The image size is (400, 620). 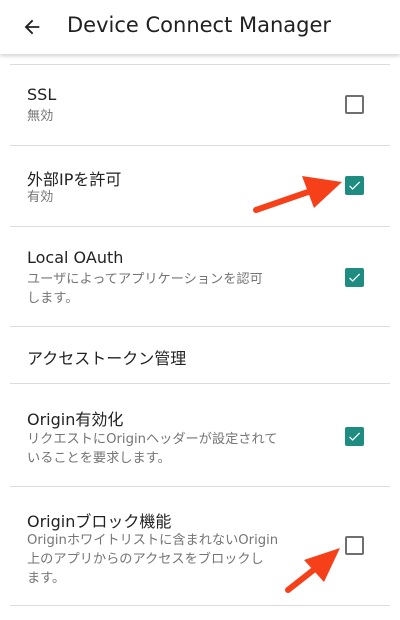 What do you see at coordinates (152, 439) in the screenshot?
I see `pref-summary-line: リクエストにOriginヘッダーが設定されて` at bounding box center [152, 439].